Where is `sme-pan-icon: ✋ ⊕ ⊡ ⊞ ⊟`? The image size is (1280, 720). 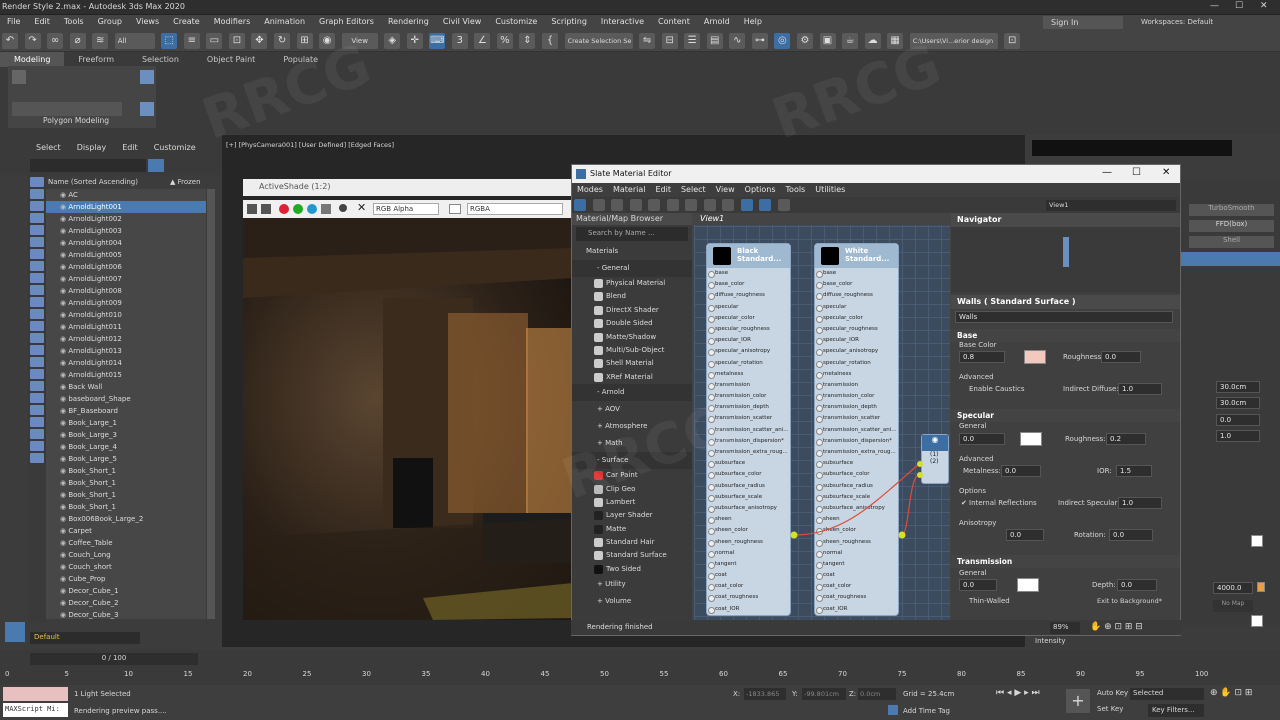 sme-pan-icon: ✋ ⊕ ⊡ ⊞ ⊟ is located at coordinates (1116, 627).